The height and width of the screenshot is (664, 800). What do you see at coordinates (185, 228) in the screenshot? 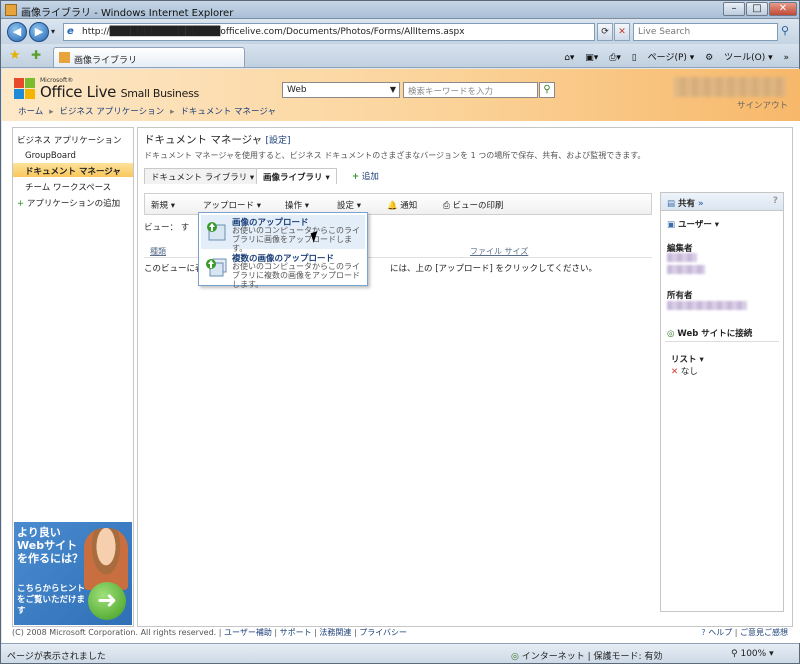
I see `view-value: す` at bounding box center [185, 228].